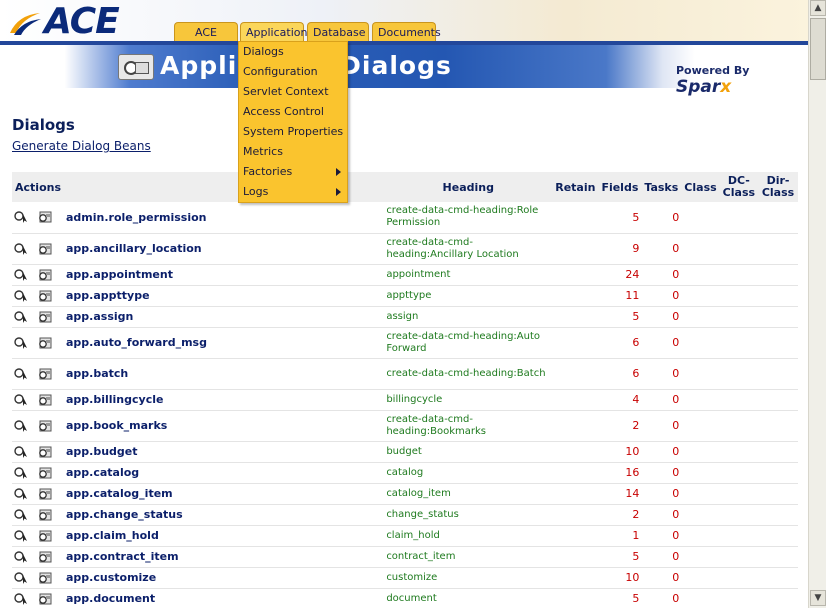 Image resolution: width=826 pixels, height=608 pixels. Describe the element at coordinates (224, 578) in the screenshot. I see `dialog-id-link: app.customize` at that location.